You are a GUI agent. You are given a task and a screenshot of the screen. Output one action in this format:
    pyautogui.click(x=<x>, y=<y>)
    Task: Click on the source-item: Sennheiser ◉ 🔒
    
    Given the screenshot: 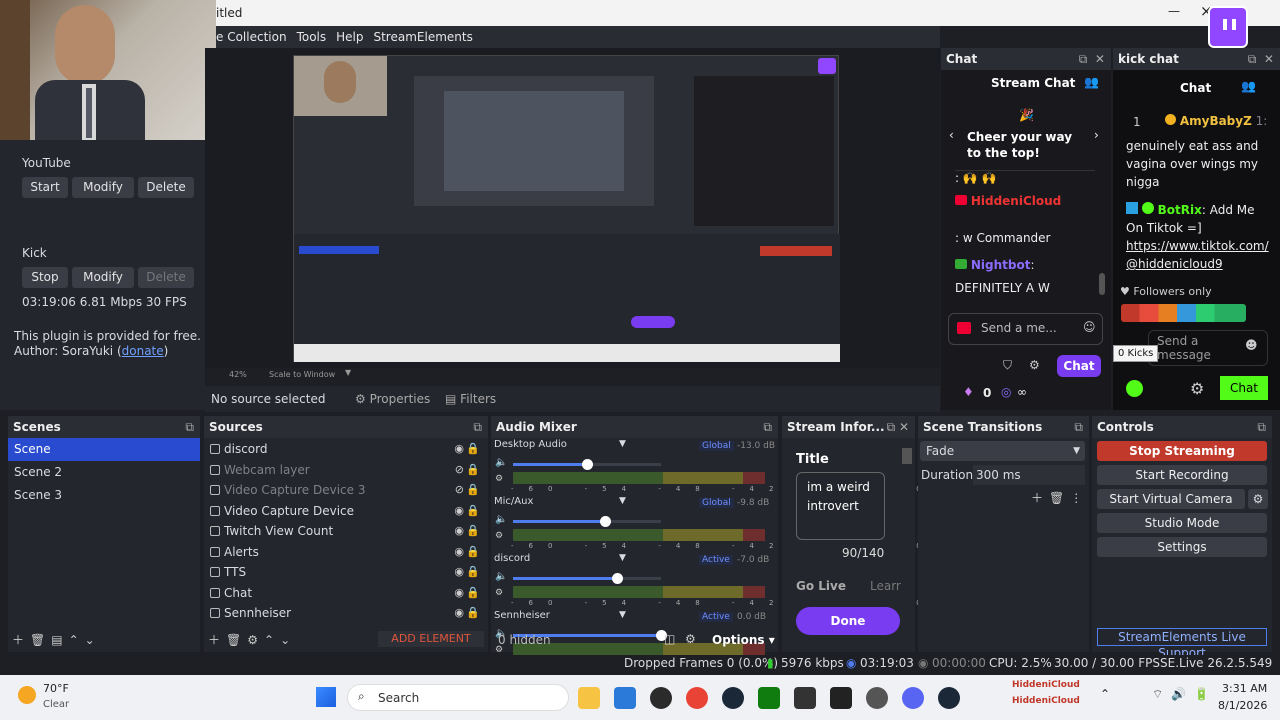 What is the action you would take?
    pyautogui.click(x=346, y=613)
    